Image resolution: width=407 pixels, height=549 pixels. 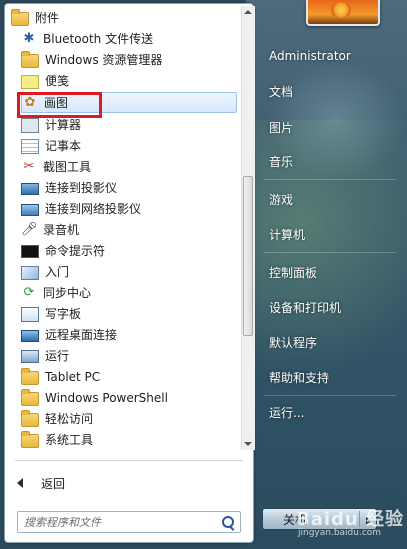 What do you see at coordinates (368, 521) in the screenshot?
I see `chevron-right-icon` at bounding box center [368, 521].